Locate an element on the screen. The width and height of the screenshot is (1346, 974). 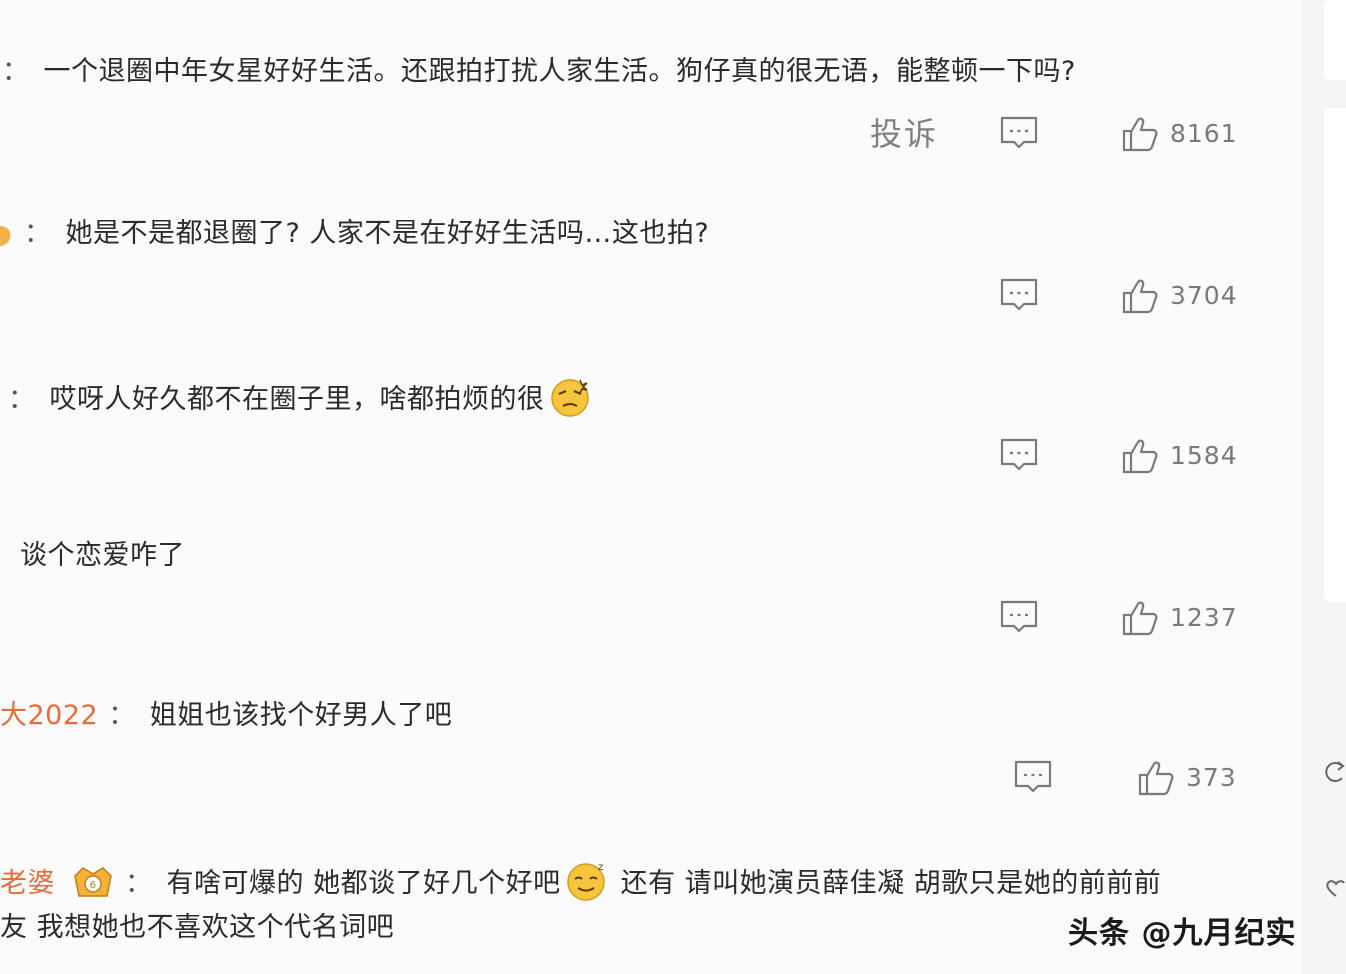
comment-text-continued: 还有 请叫她演员薛佳凝 胡歌只是她的前前前 is located at coordinates (891, 883).